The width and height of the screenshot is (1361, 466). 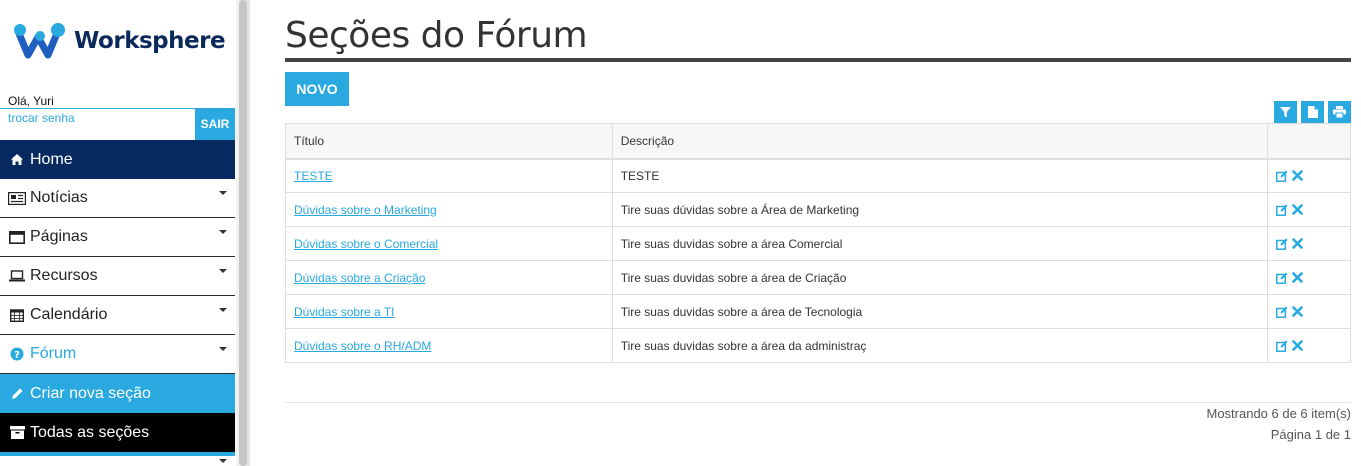 I want to click on table-row: TESTE TESTE, so click(x=818, y=175).